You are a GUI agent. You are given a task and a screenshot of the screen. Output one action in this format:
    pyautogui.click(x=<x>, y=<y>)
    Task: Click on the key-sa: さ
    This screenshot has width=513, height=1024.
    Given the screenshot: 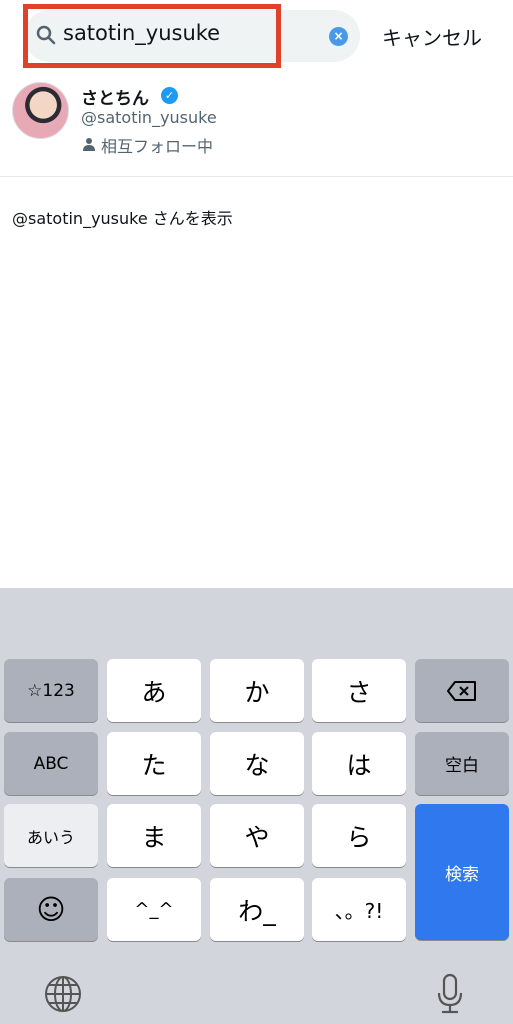 What is the action you would take?
    pyautogui.click(x=359, y=690)
    